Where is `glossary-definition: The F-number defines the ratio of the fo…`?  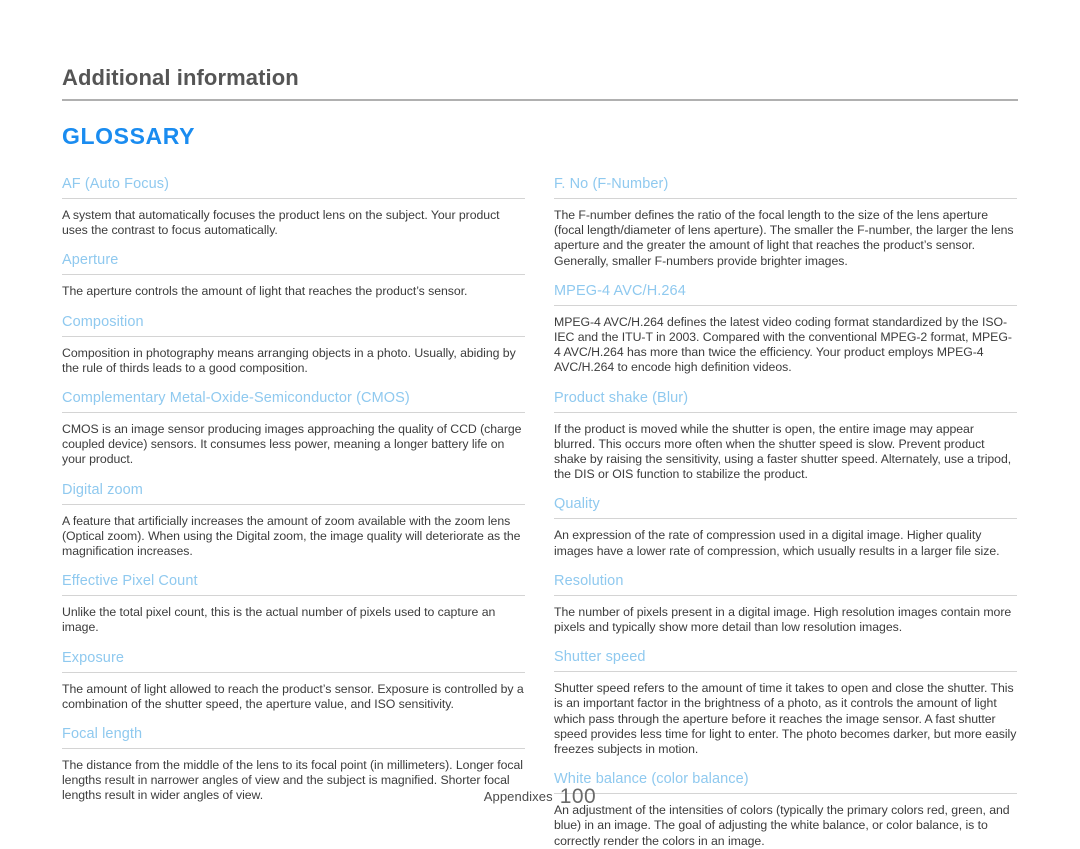 glossary-definition: The F-number defines the ratio of the fo… is located at coordinates (784, 238).